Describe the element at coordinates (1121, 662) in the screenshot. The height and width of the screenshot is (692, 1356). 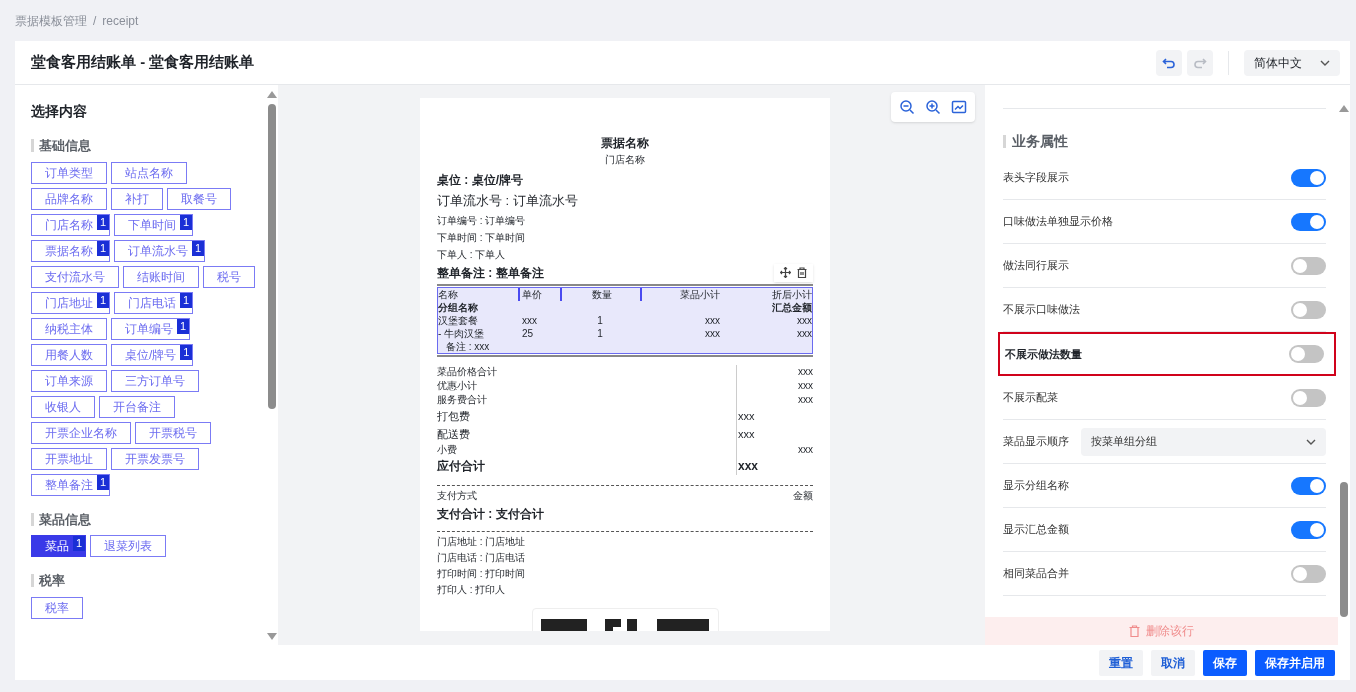
I see `footer-button: 重置` at that location.